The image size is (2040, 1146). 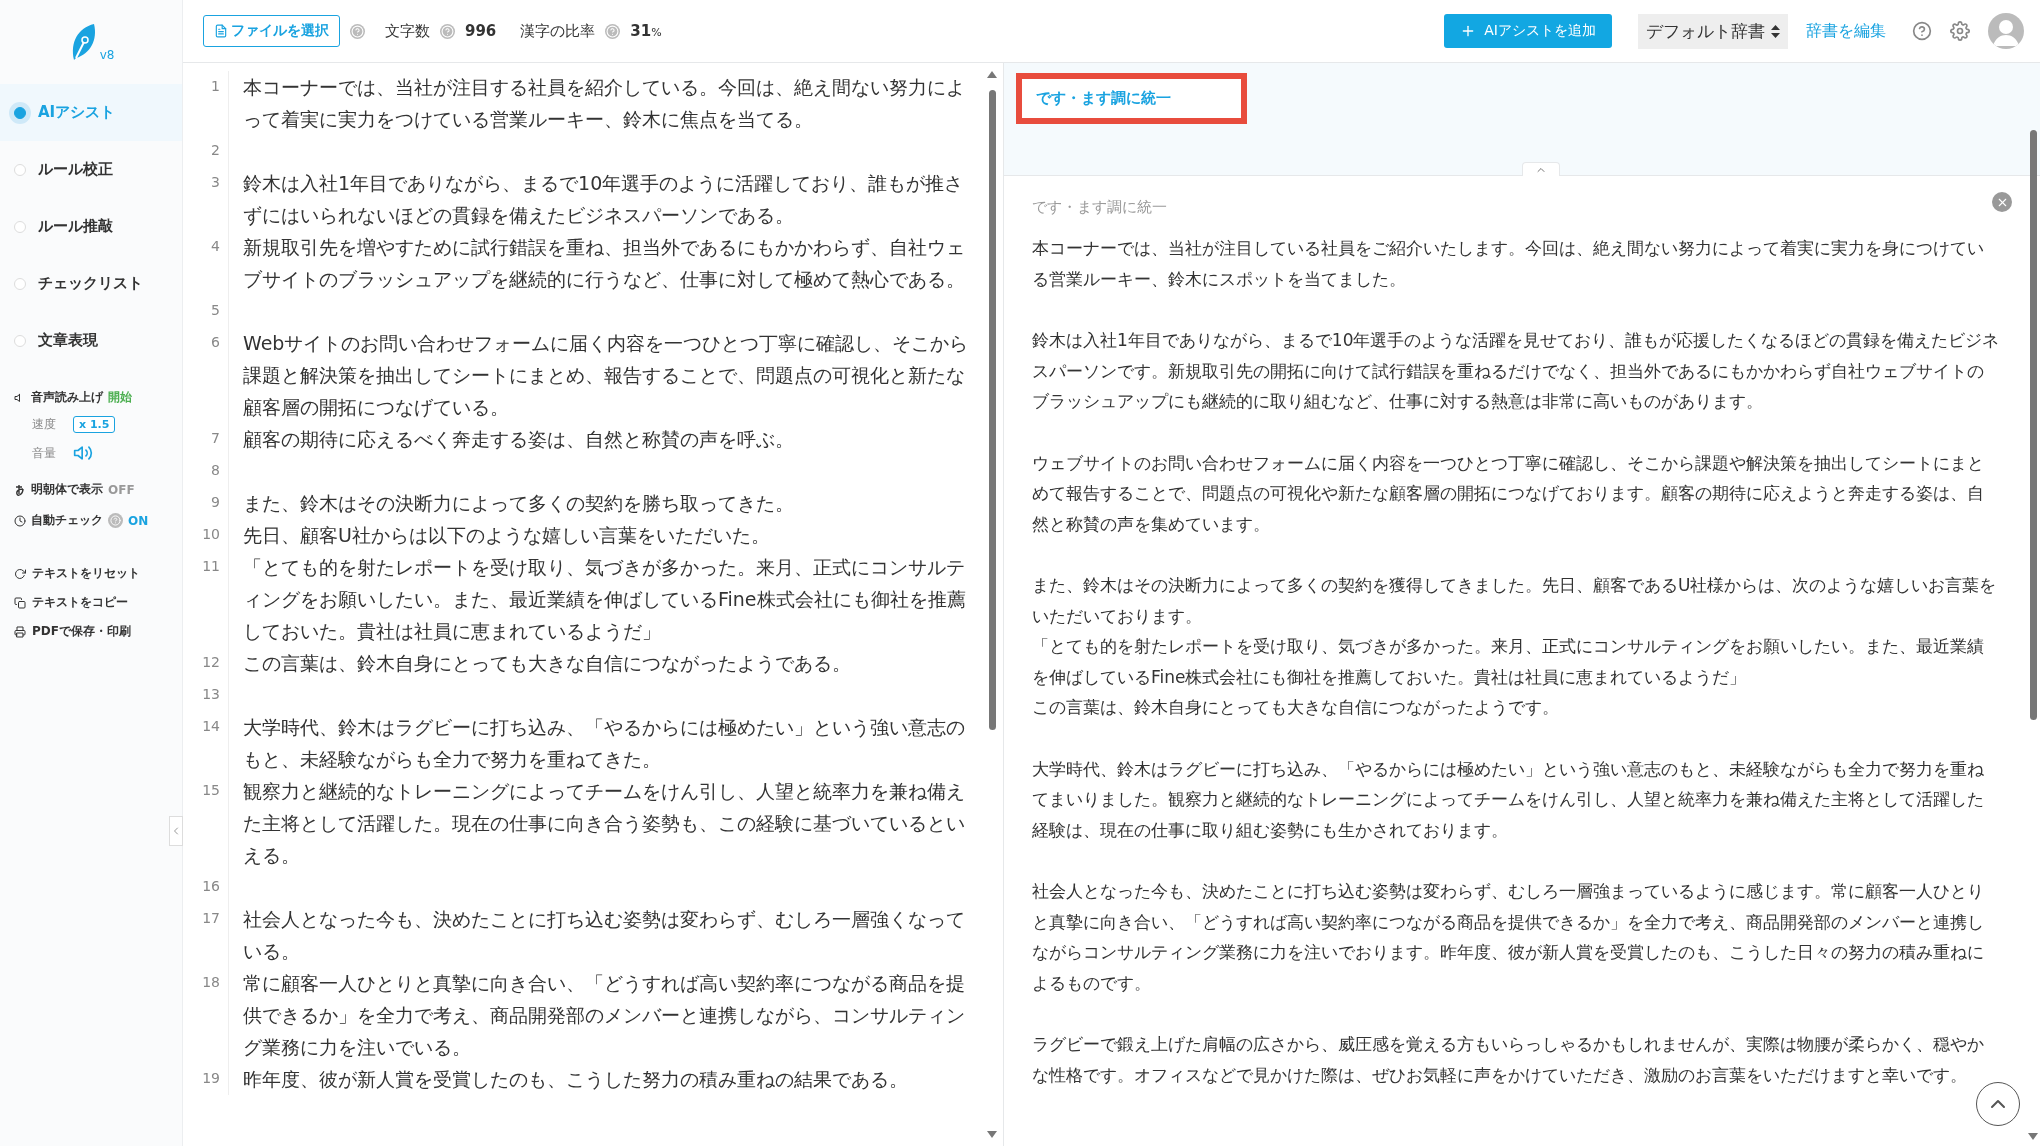 I want to click on editor-text-line: Webサイトのお問い合わせフォームに届く内容を一つひとつ丁寧に確認し、そこから課題と解決策を抽出してシートにまとめ、報告することで、問題点の可視化と新たな顧客層の開拓につなげている。, so click(x=606, y=375).